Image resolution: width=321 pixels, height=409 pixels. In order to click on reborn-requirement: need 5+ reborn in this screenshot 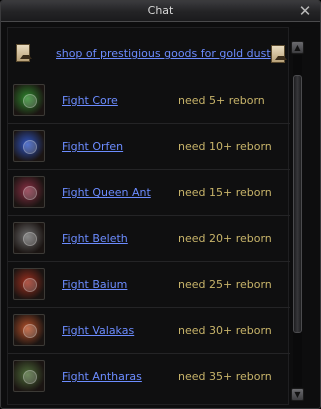, I will do `click(221, 100)`.